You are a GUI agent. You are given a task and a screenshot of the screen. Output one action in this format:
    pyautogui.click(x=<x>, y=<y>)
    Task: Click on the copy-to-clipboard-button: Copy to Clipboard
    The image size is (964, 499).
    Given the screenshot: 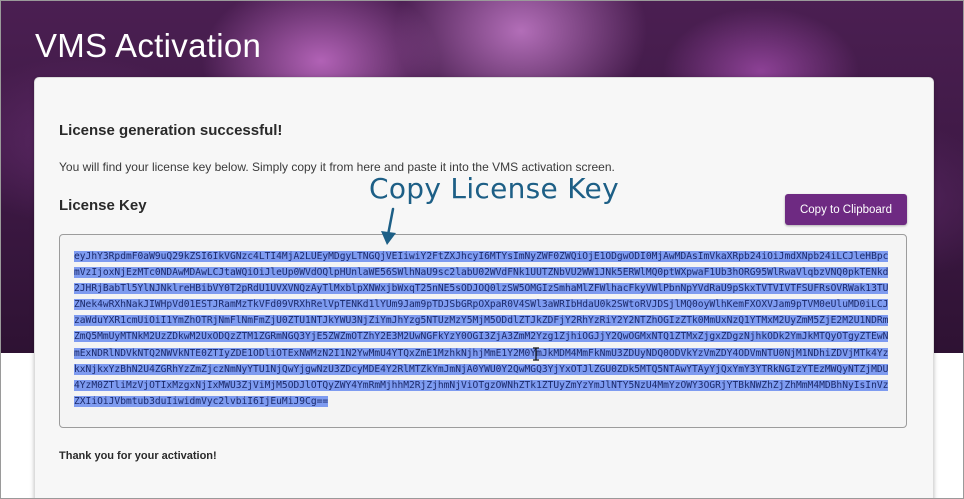 What is the action you would take?
    pyautogui.click(x=846, y=209)
    